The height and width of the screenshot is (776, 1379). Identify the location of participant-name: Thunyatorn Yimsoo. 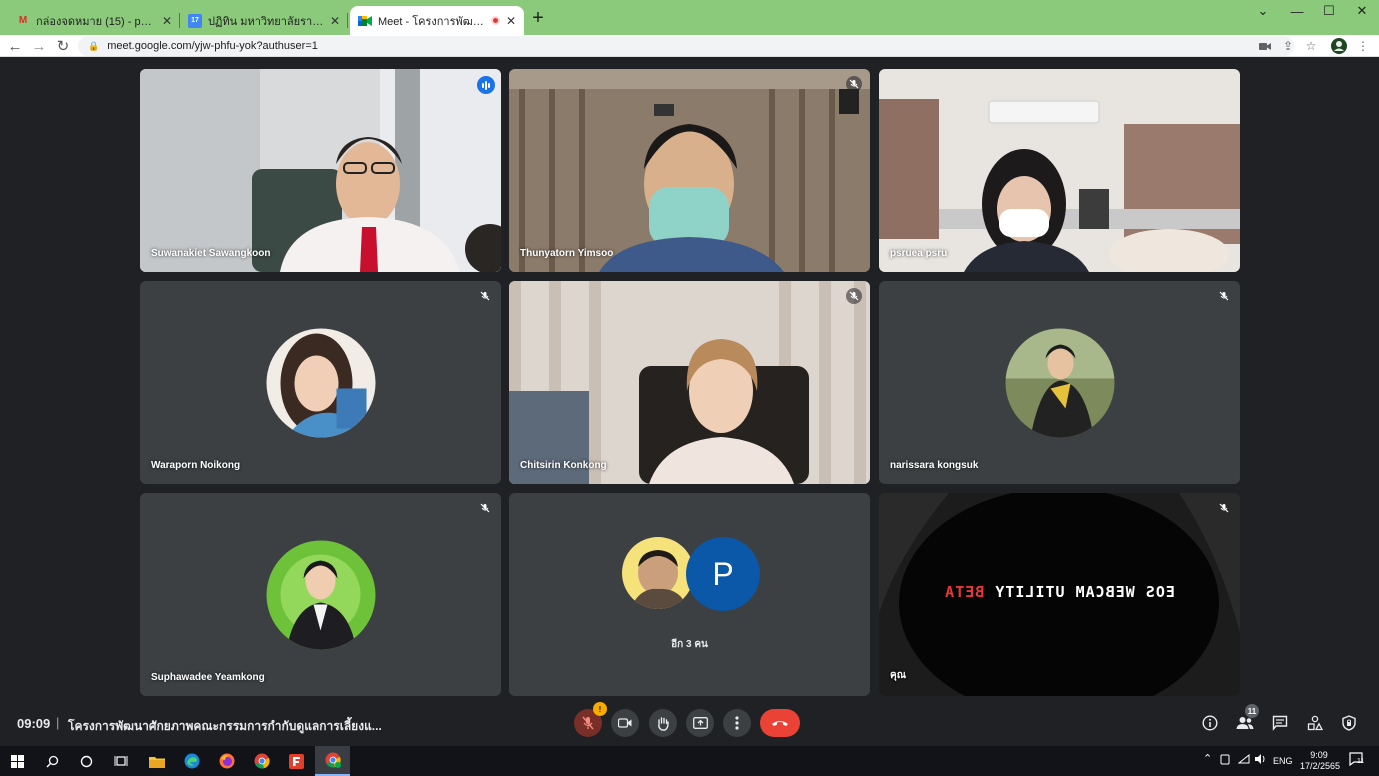
(567, 253).